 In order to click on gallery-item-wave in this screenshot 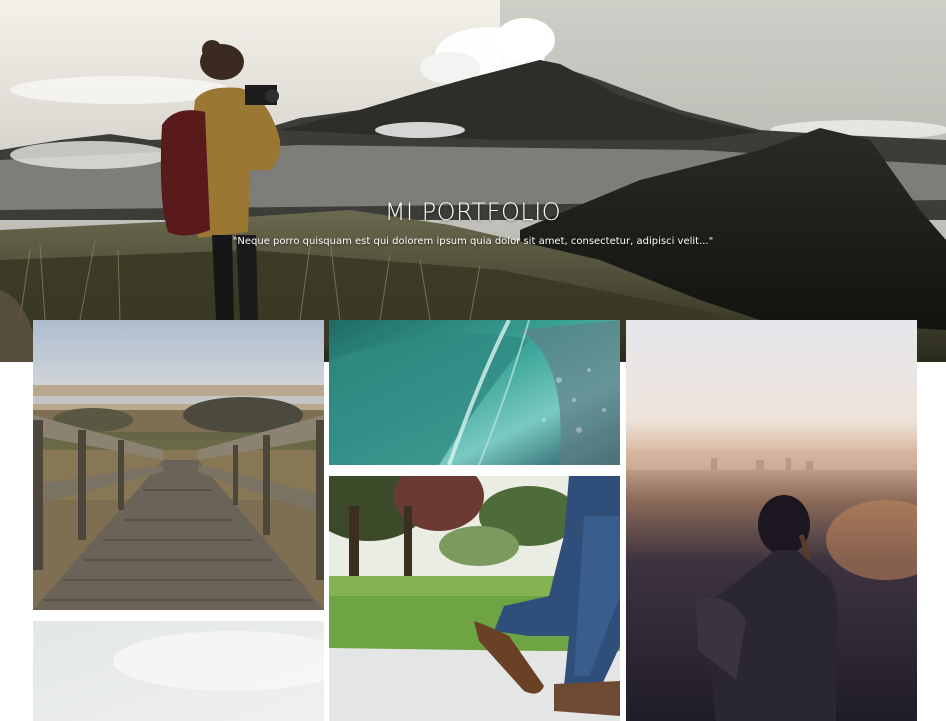, I will do `click(474, 392)`.